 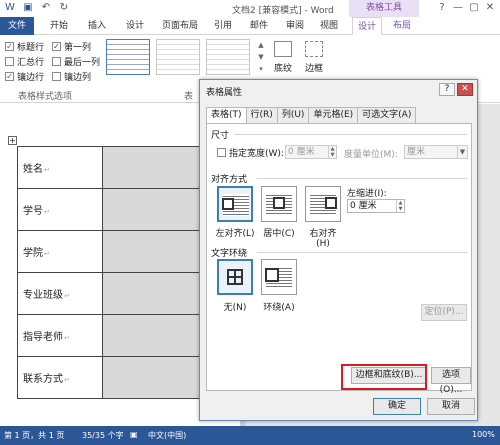 I want to click on dialog-close-button: ✕, so click(x=465, y=89).